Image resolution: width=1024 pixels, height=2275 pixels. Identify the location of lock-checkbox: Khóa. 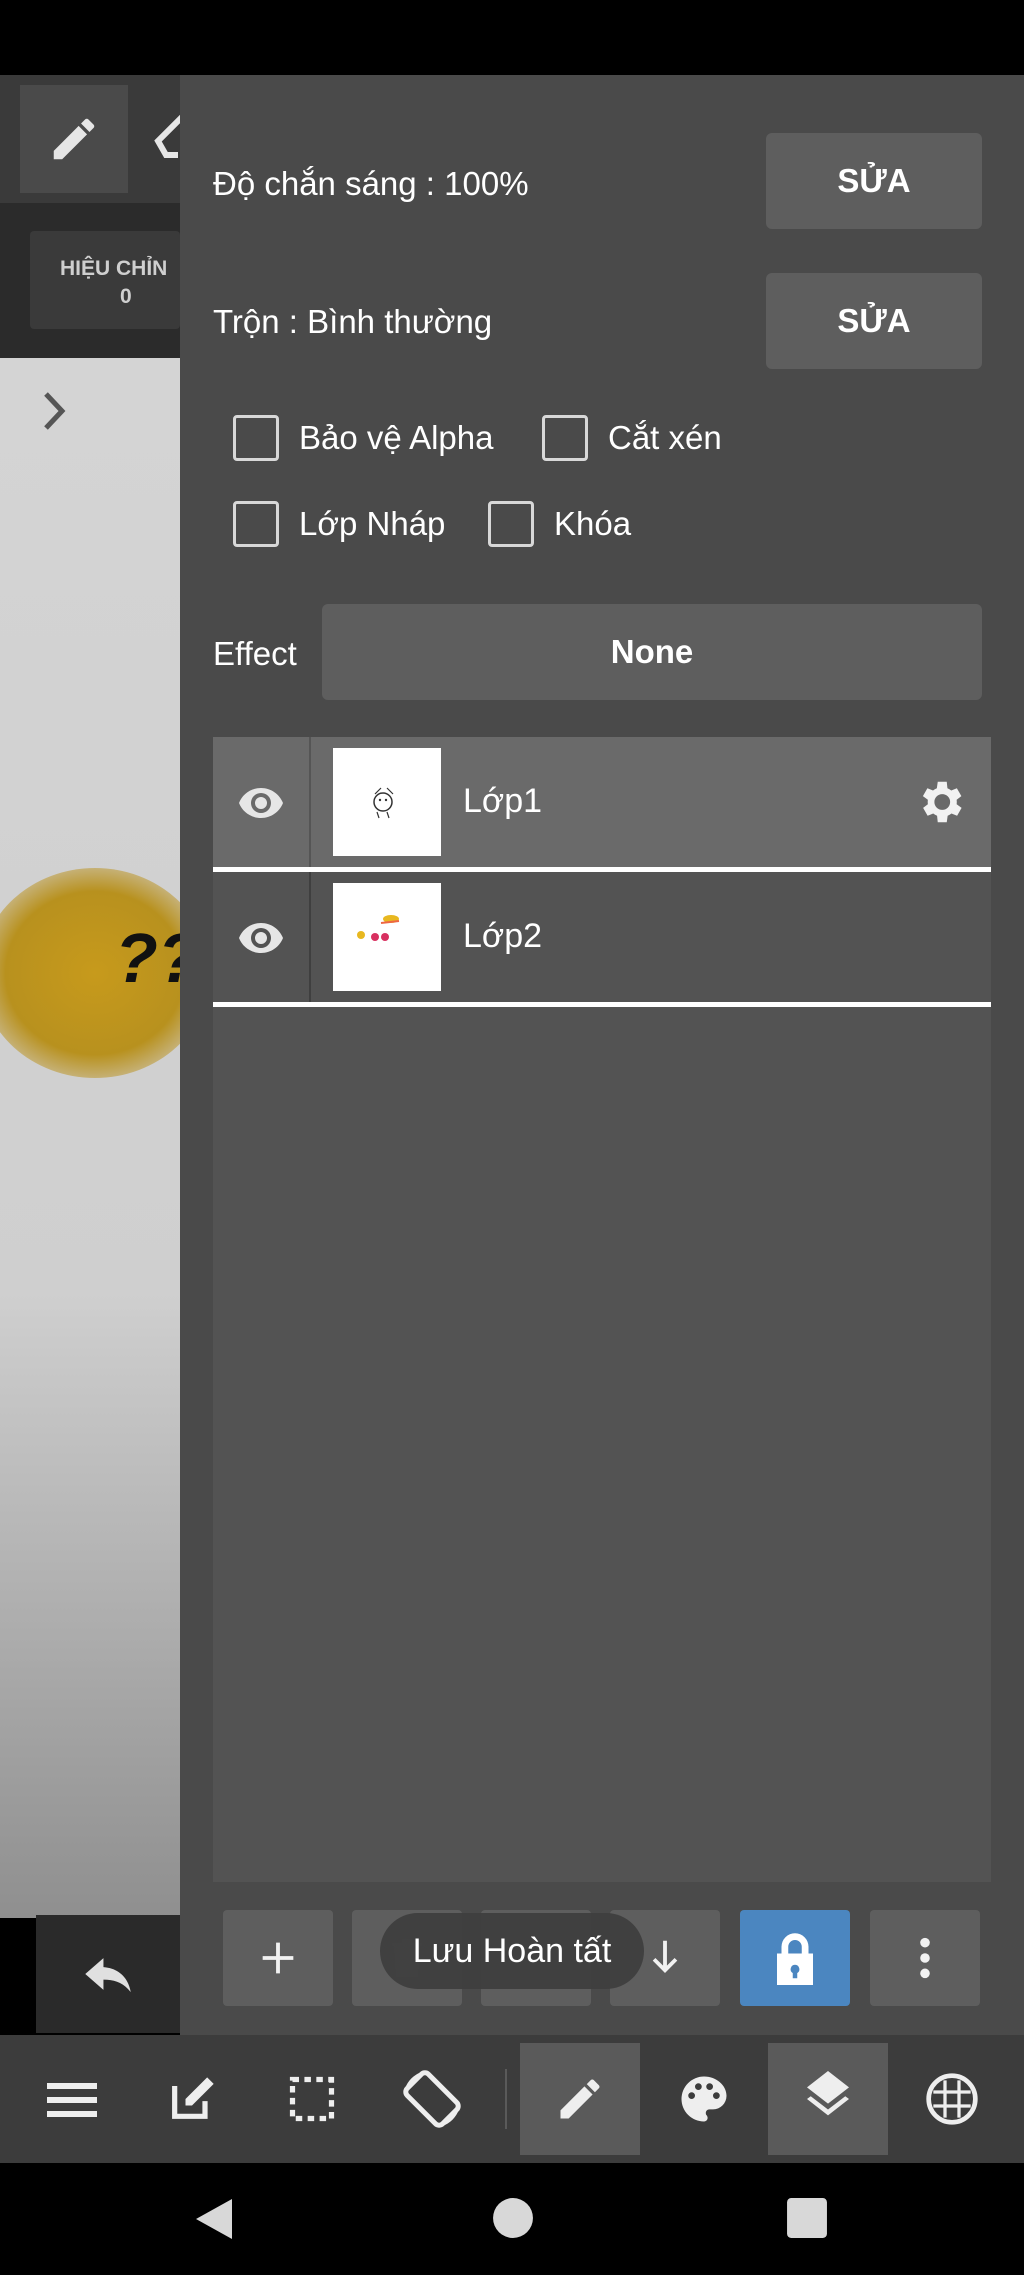
(559, 524).